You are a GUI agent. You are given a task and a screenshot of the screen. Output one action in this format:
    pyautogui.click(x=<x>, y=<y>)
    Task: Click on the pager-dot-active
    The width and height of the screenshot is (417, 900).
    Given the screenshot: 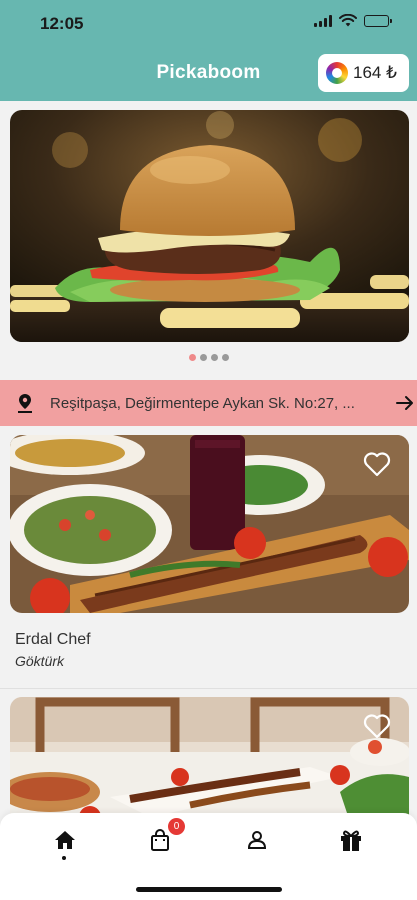 What is the action you would take?
    pyautogui.click(x=192, y=357)
    